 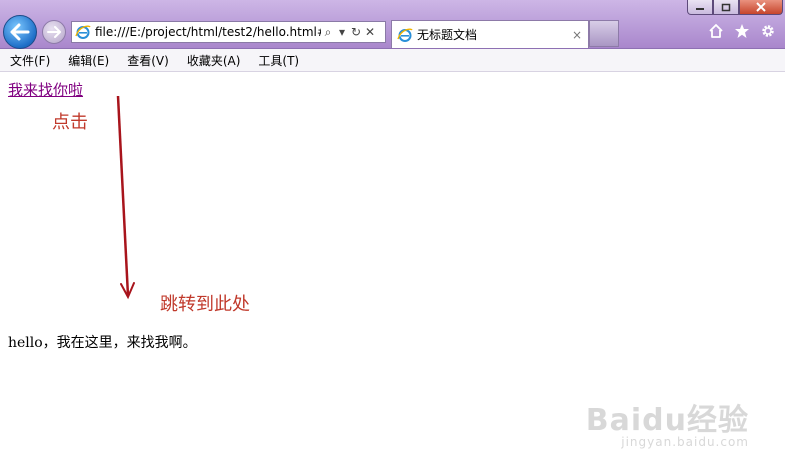 What do you see at coordinates (392, 60) in the screenshot?
I see `menu-bar: 文件(F) 编辑(E) 查看(V) 收藏夹(A) 工具(T)` at bounding box center [392, 60].